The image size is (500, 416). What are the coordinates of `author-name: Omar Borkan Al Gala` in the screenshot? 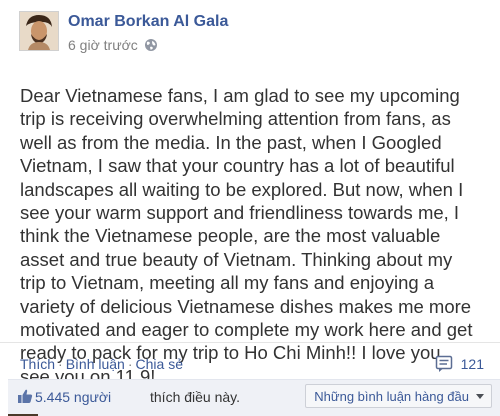 It's located at (148, 22).